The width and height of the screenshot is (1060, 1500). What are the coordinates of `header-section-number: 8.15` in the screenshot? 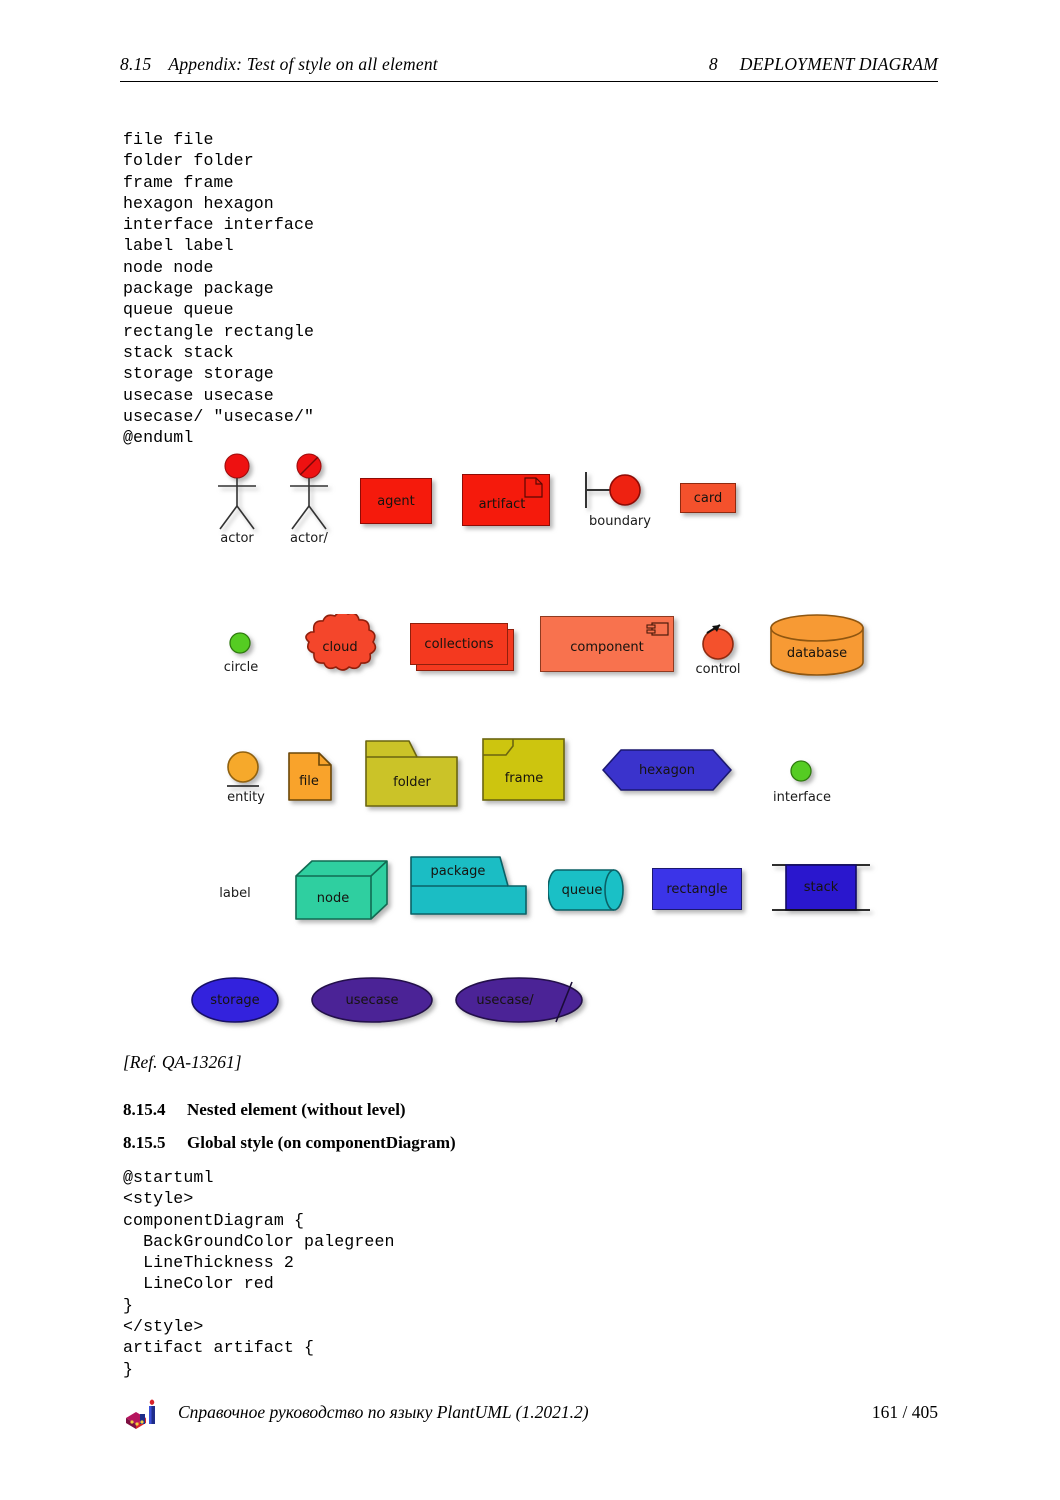 It's located at (136, 64).